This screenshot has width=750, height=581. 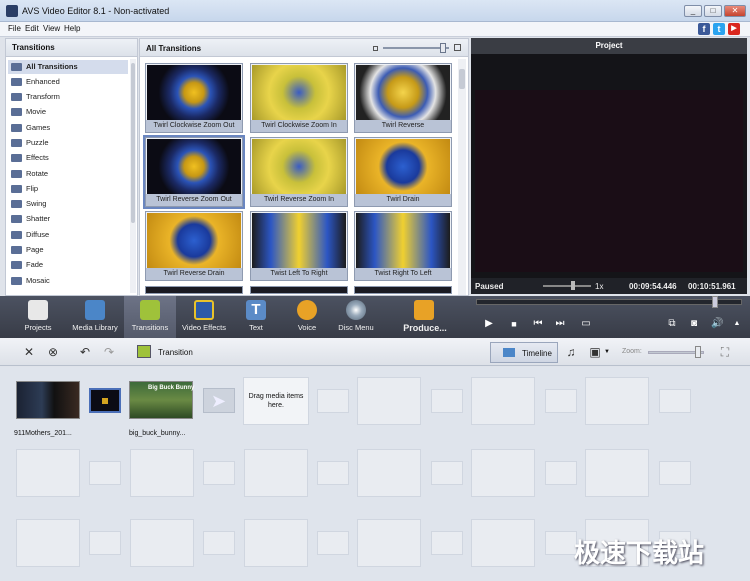 What do you see at coordinates (109, 352) in the screenshot?
I see `redo-icon: ↷` at bounding box center [109, 352].